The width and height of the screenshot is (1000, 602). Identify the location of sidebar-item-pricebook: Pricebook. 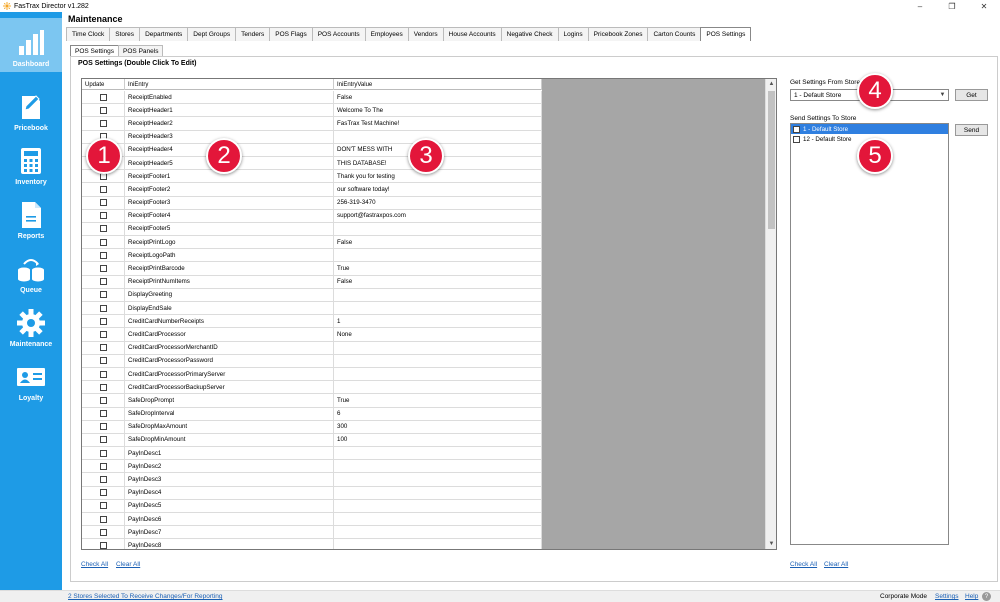
(31, 109).